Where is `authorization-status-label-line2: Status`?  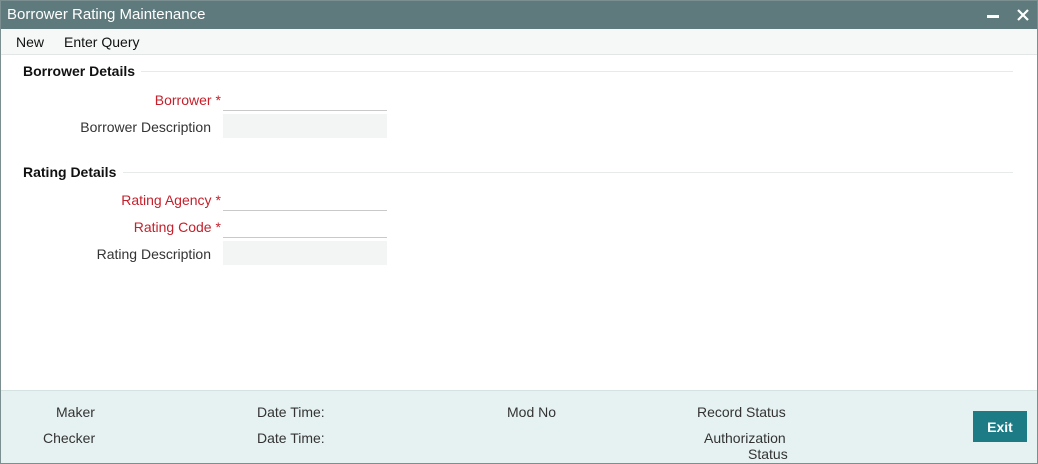 authorization-status-label-line2: Status is located at coordinates (768, 454).